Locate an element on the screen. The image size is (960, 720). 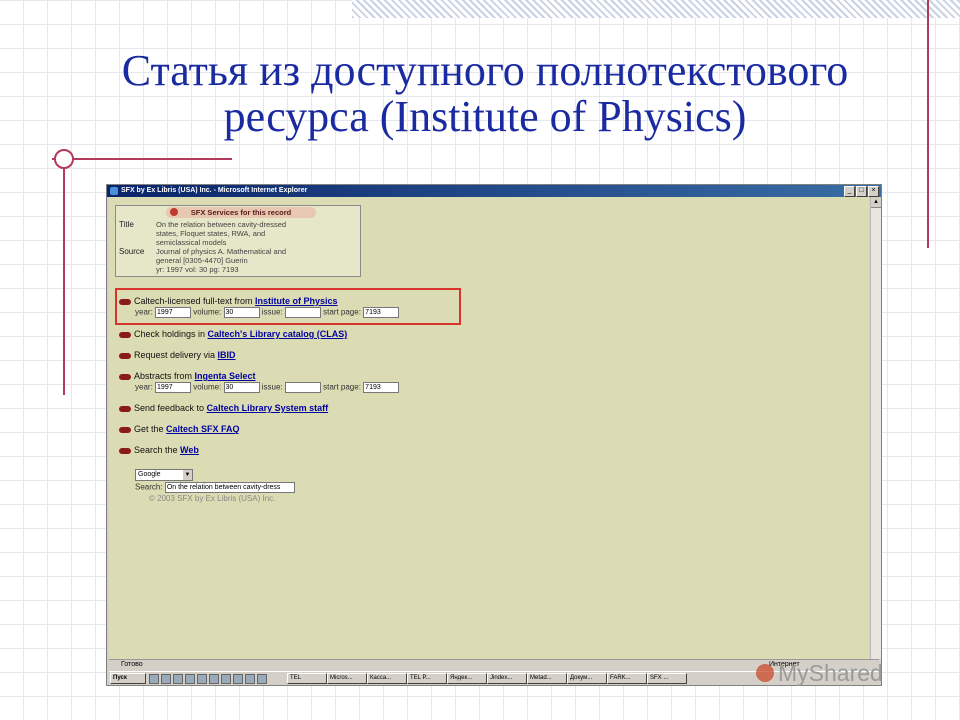
abs-volume-input: 30 is located at coordinates (241, 387).